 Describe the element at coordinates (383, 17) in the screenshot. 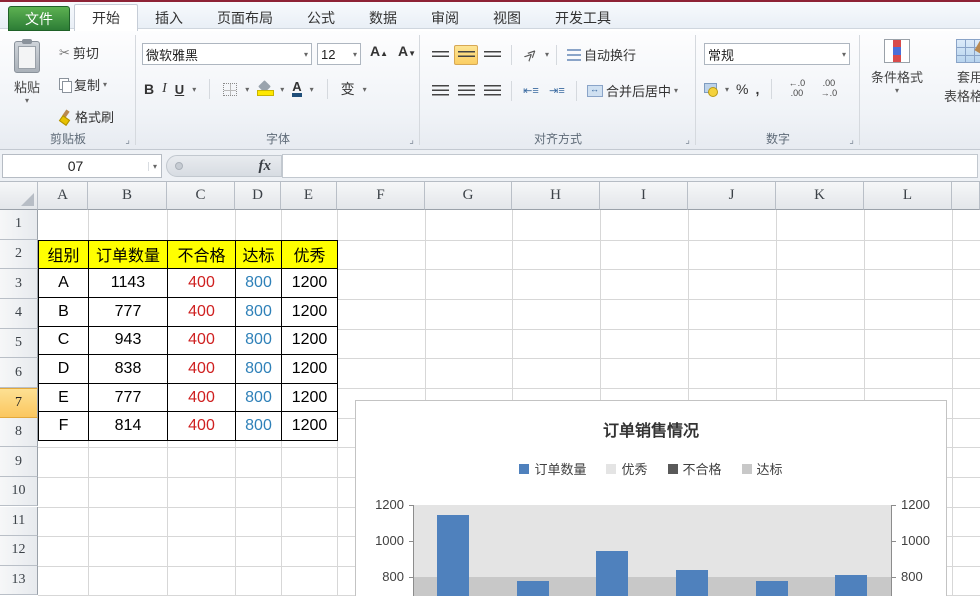

I see `tab-数据: 数据` at that location.